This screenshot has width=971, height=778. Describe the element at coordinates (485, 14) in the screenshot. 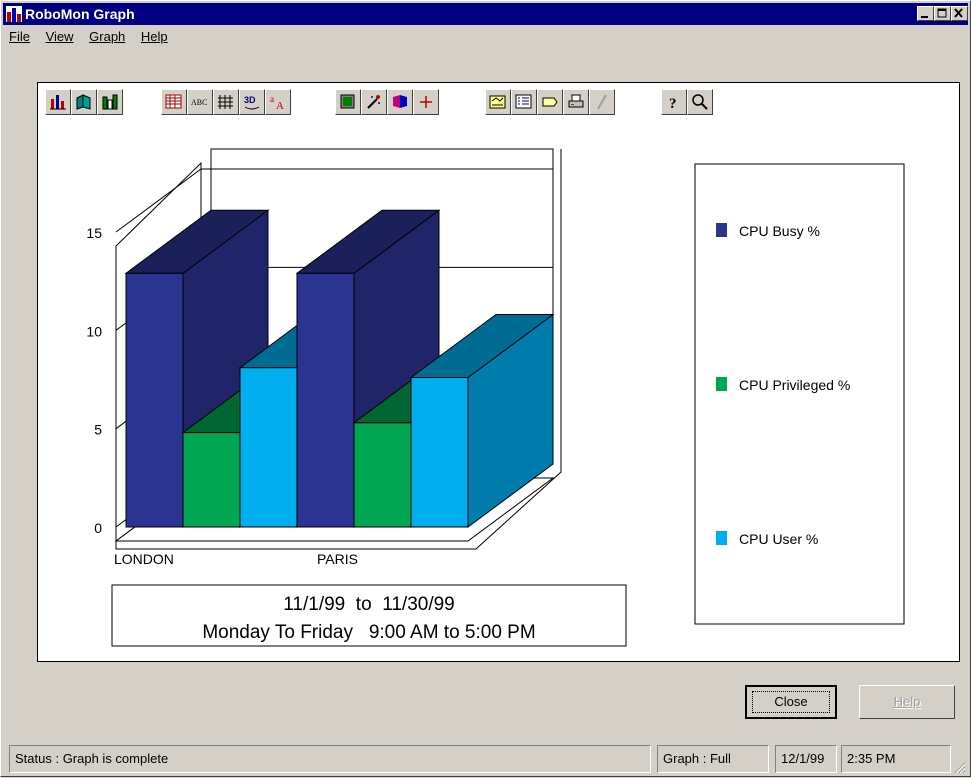

I see `title-bar: RoboMon Graph` at that location.